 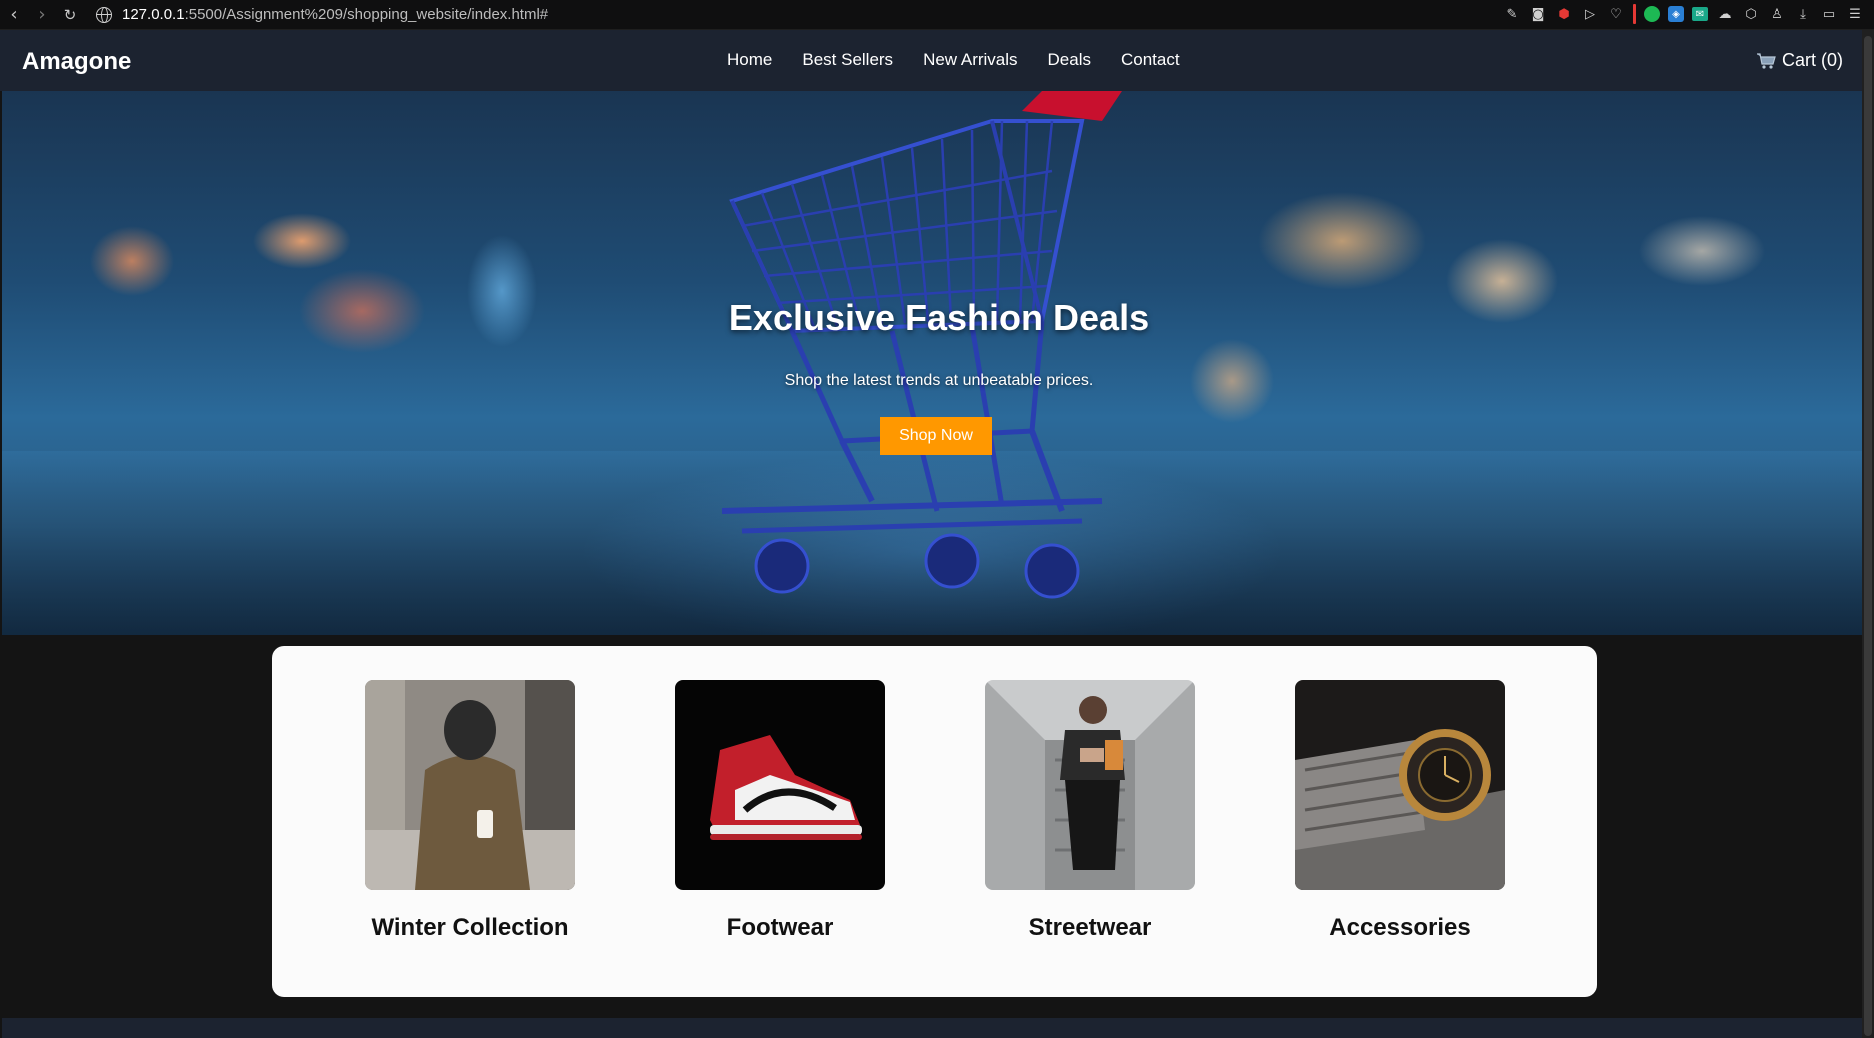 I want to click on cloud-icon: ☁, so click(x=1725, y=14).